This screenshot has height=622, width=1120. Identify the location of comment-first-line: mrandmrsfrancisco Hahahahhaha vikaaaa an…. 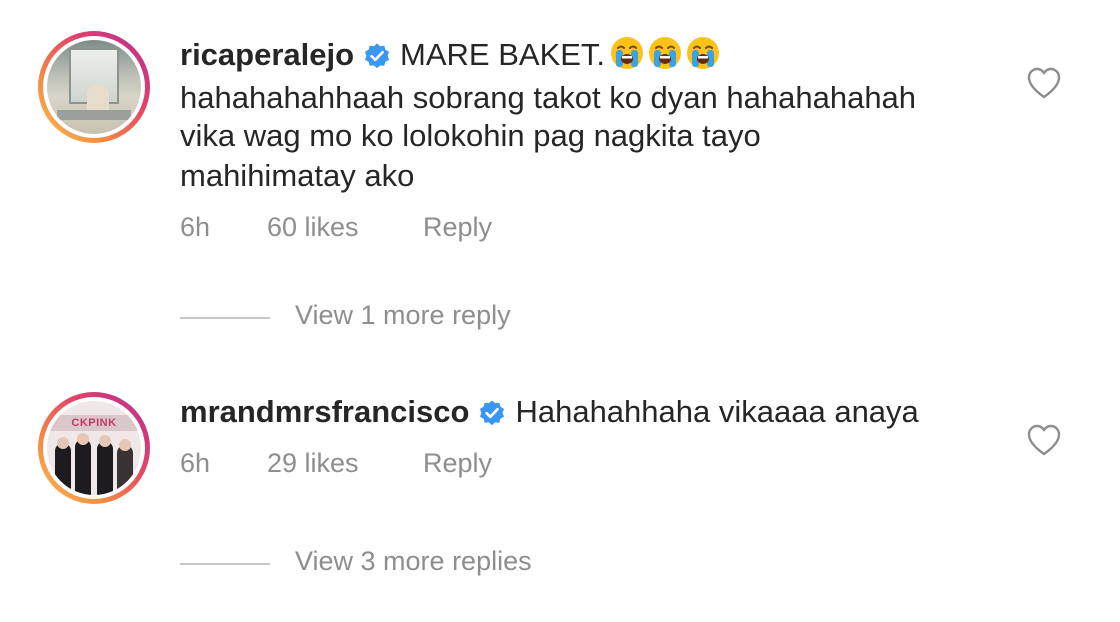
(549, 414).